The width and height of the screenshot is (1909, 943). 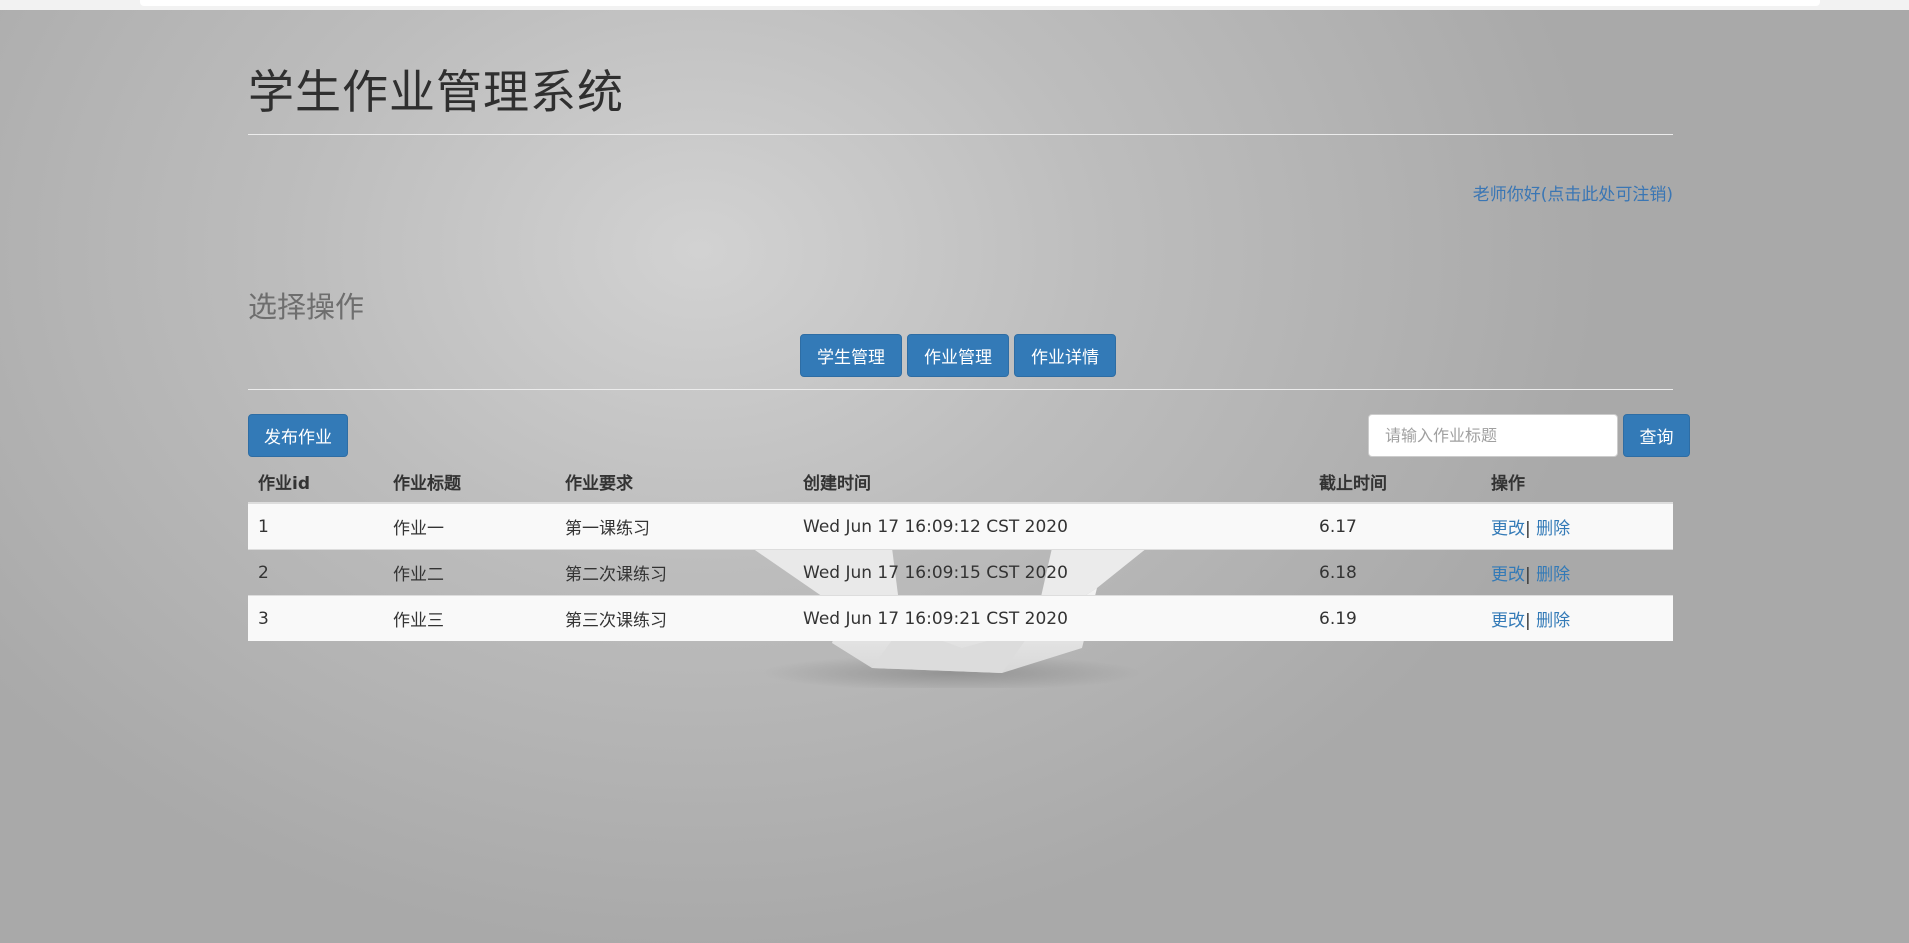 What do you see at coordinates (1051, 572) in the screenshot?
I see `cell-created: Wed Jun 17 16:09:15 CST 2020` at bounding box center [1051, 572].